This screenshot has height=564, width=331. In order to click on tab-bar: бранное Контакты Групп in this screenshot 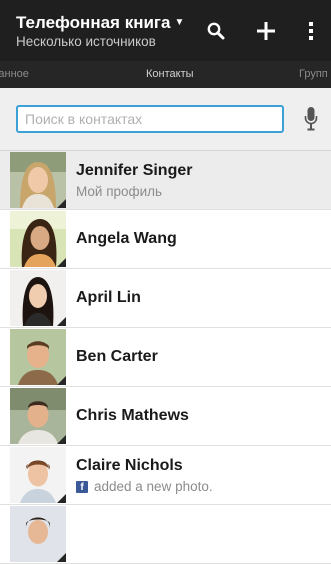, I will do `click(165, 74)`.